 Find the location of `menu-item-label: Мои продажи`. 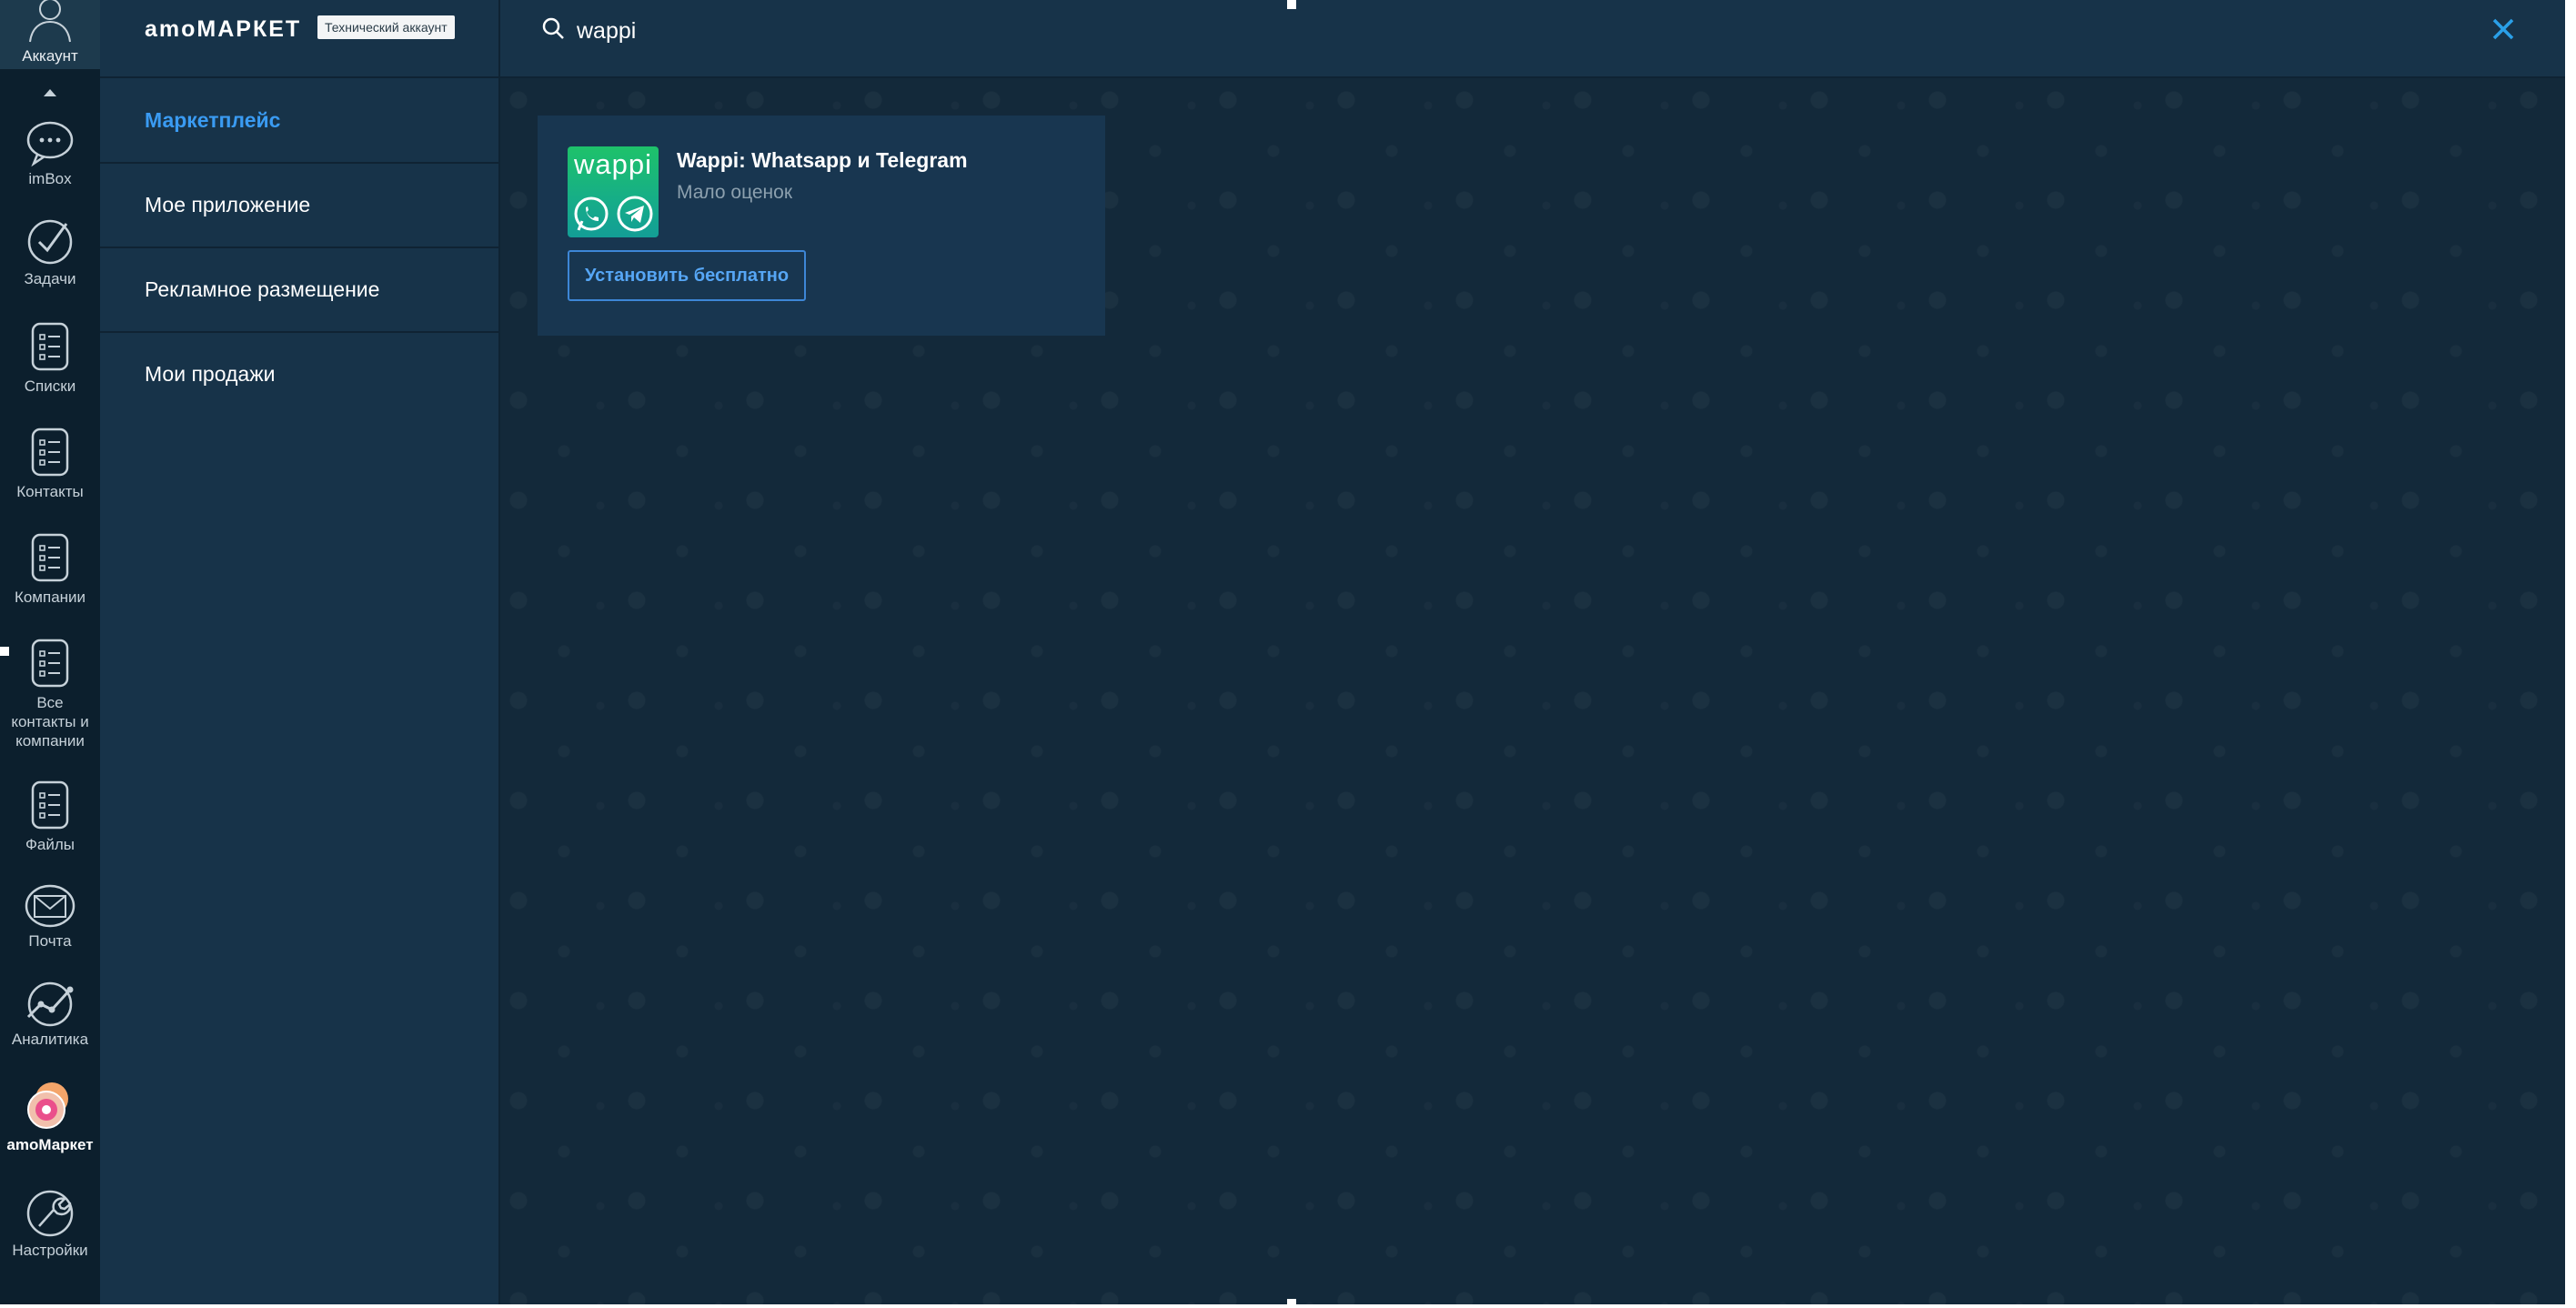

menu-item-label: Мои продажи is located at coordinates (210, 374).